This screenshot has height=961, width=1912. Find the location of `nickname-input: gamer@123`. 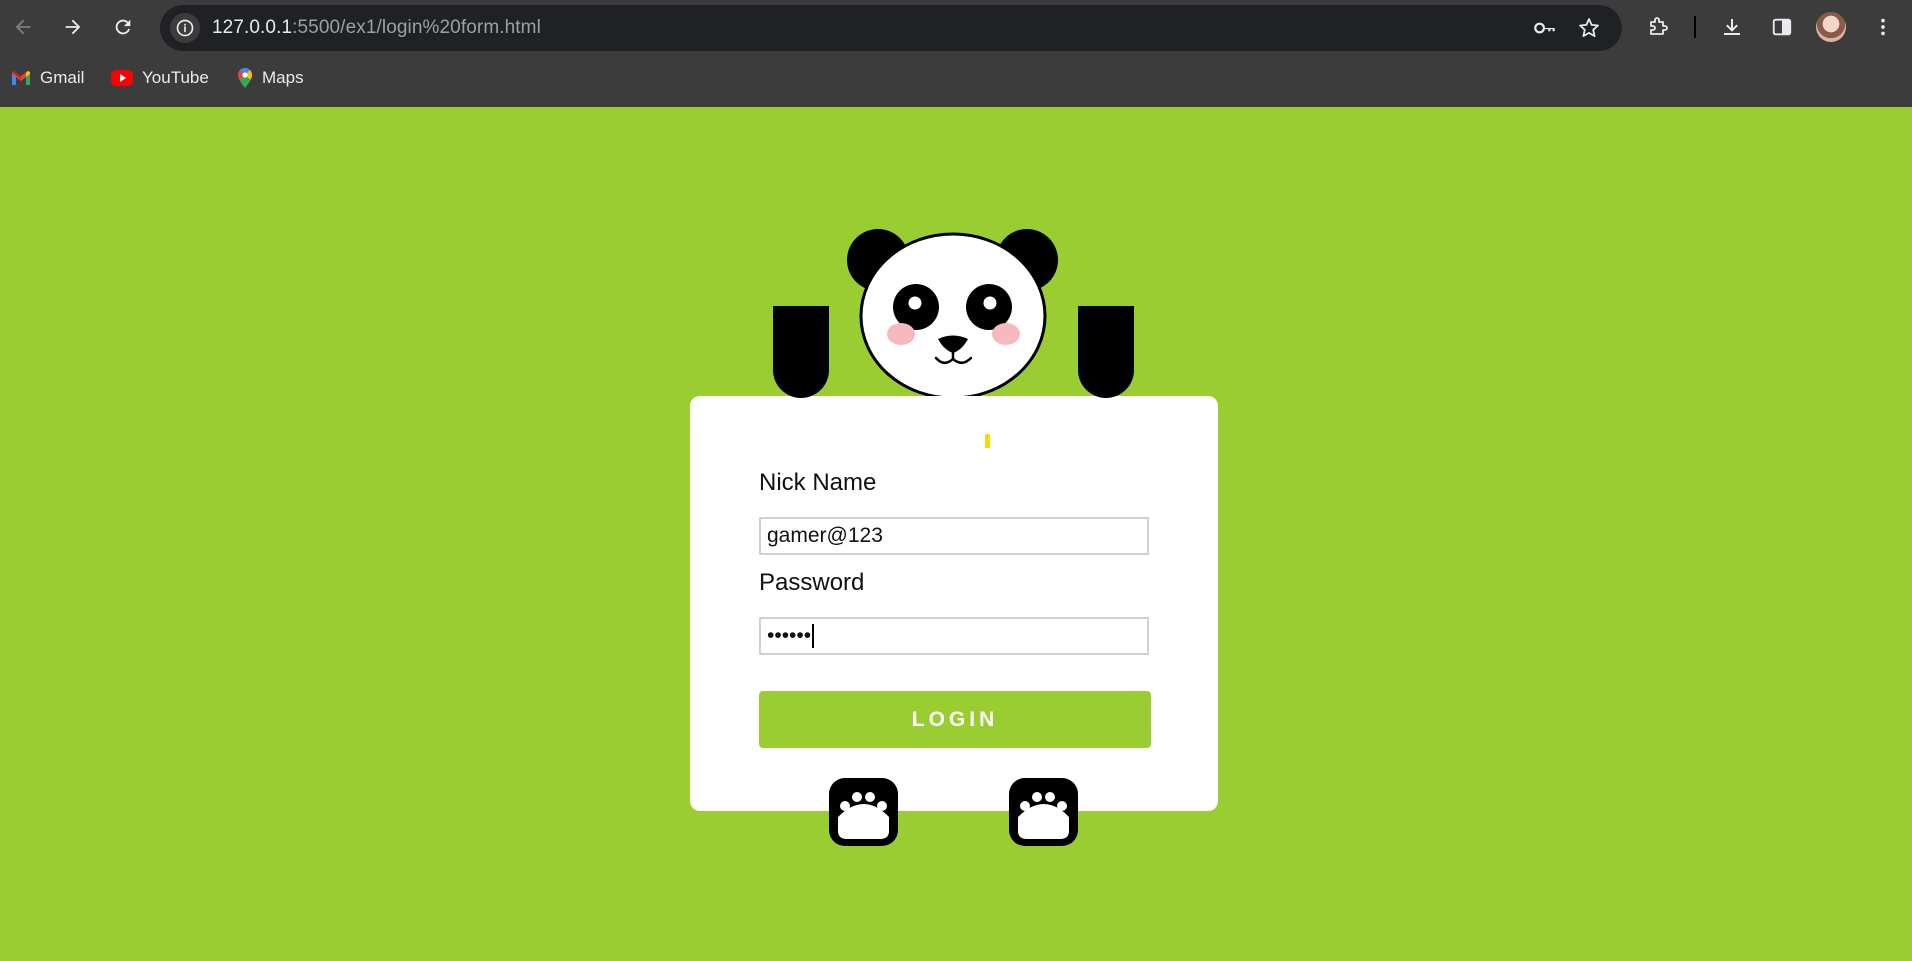

nickname-input: gamer@123 is located at coordinates (954, 536).